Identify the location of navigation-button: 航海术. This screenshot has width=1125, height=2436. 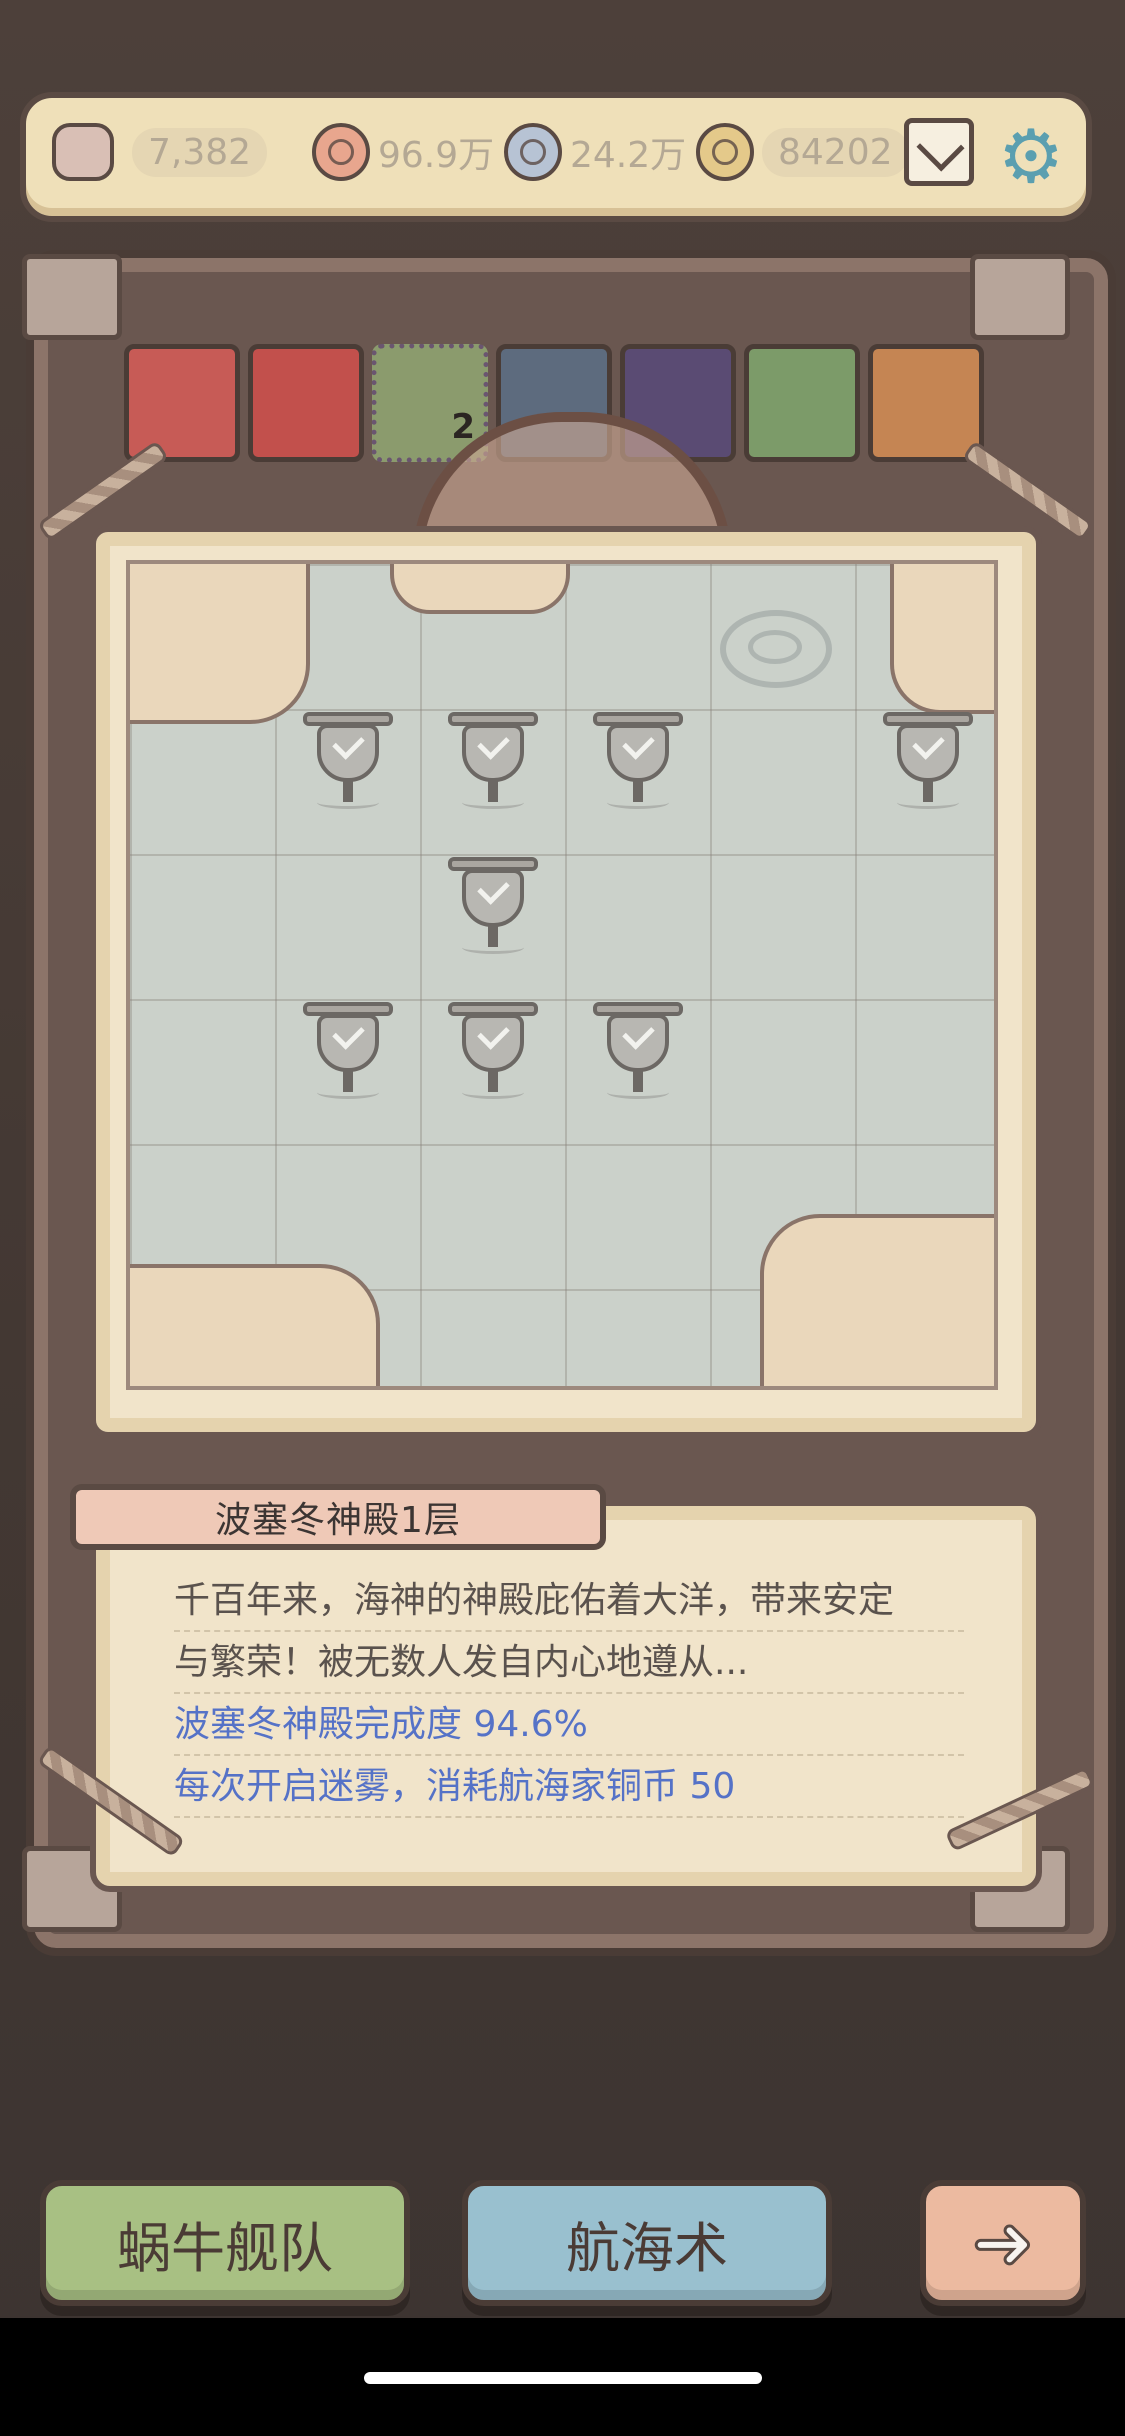
(647, 2243).